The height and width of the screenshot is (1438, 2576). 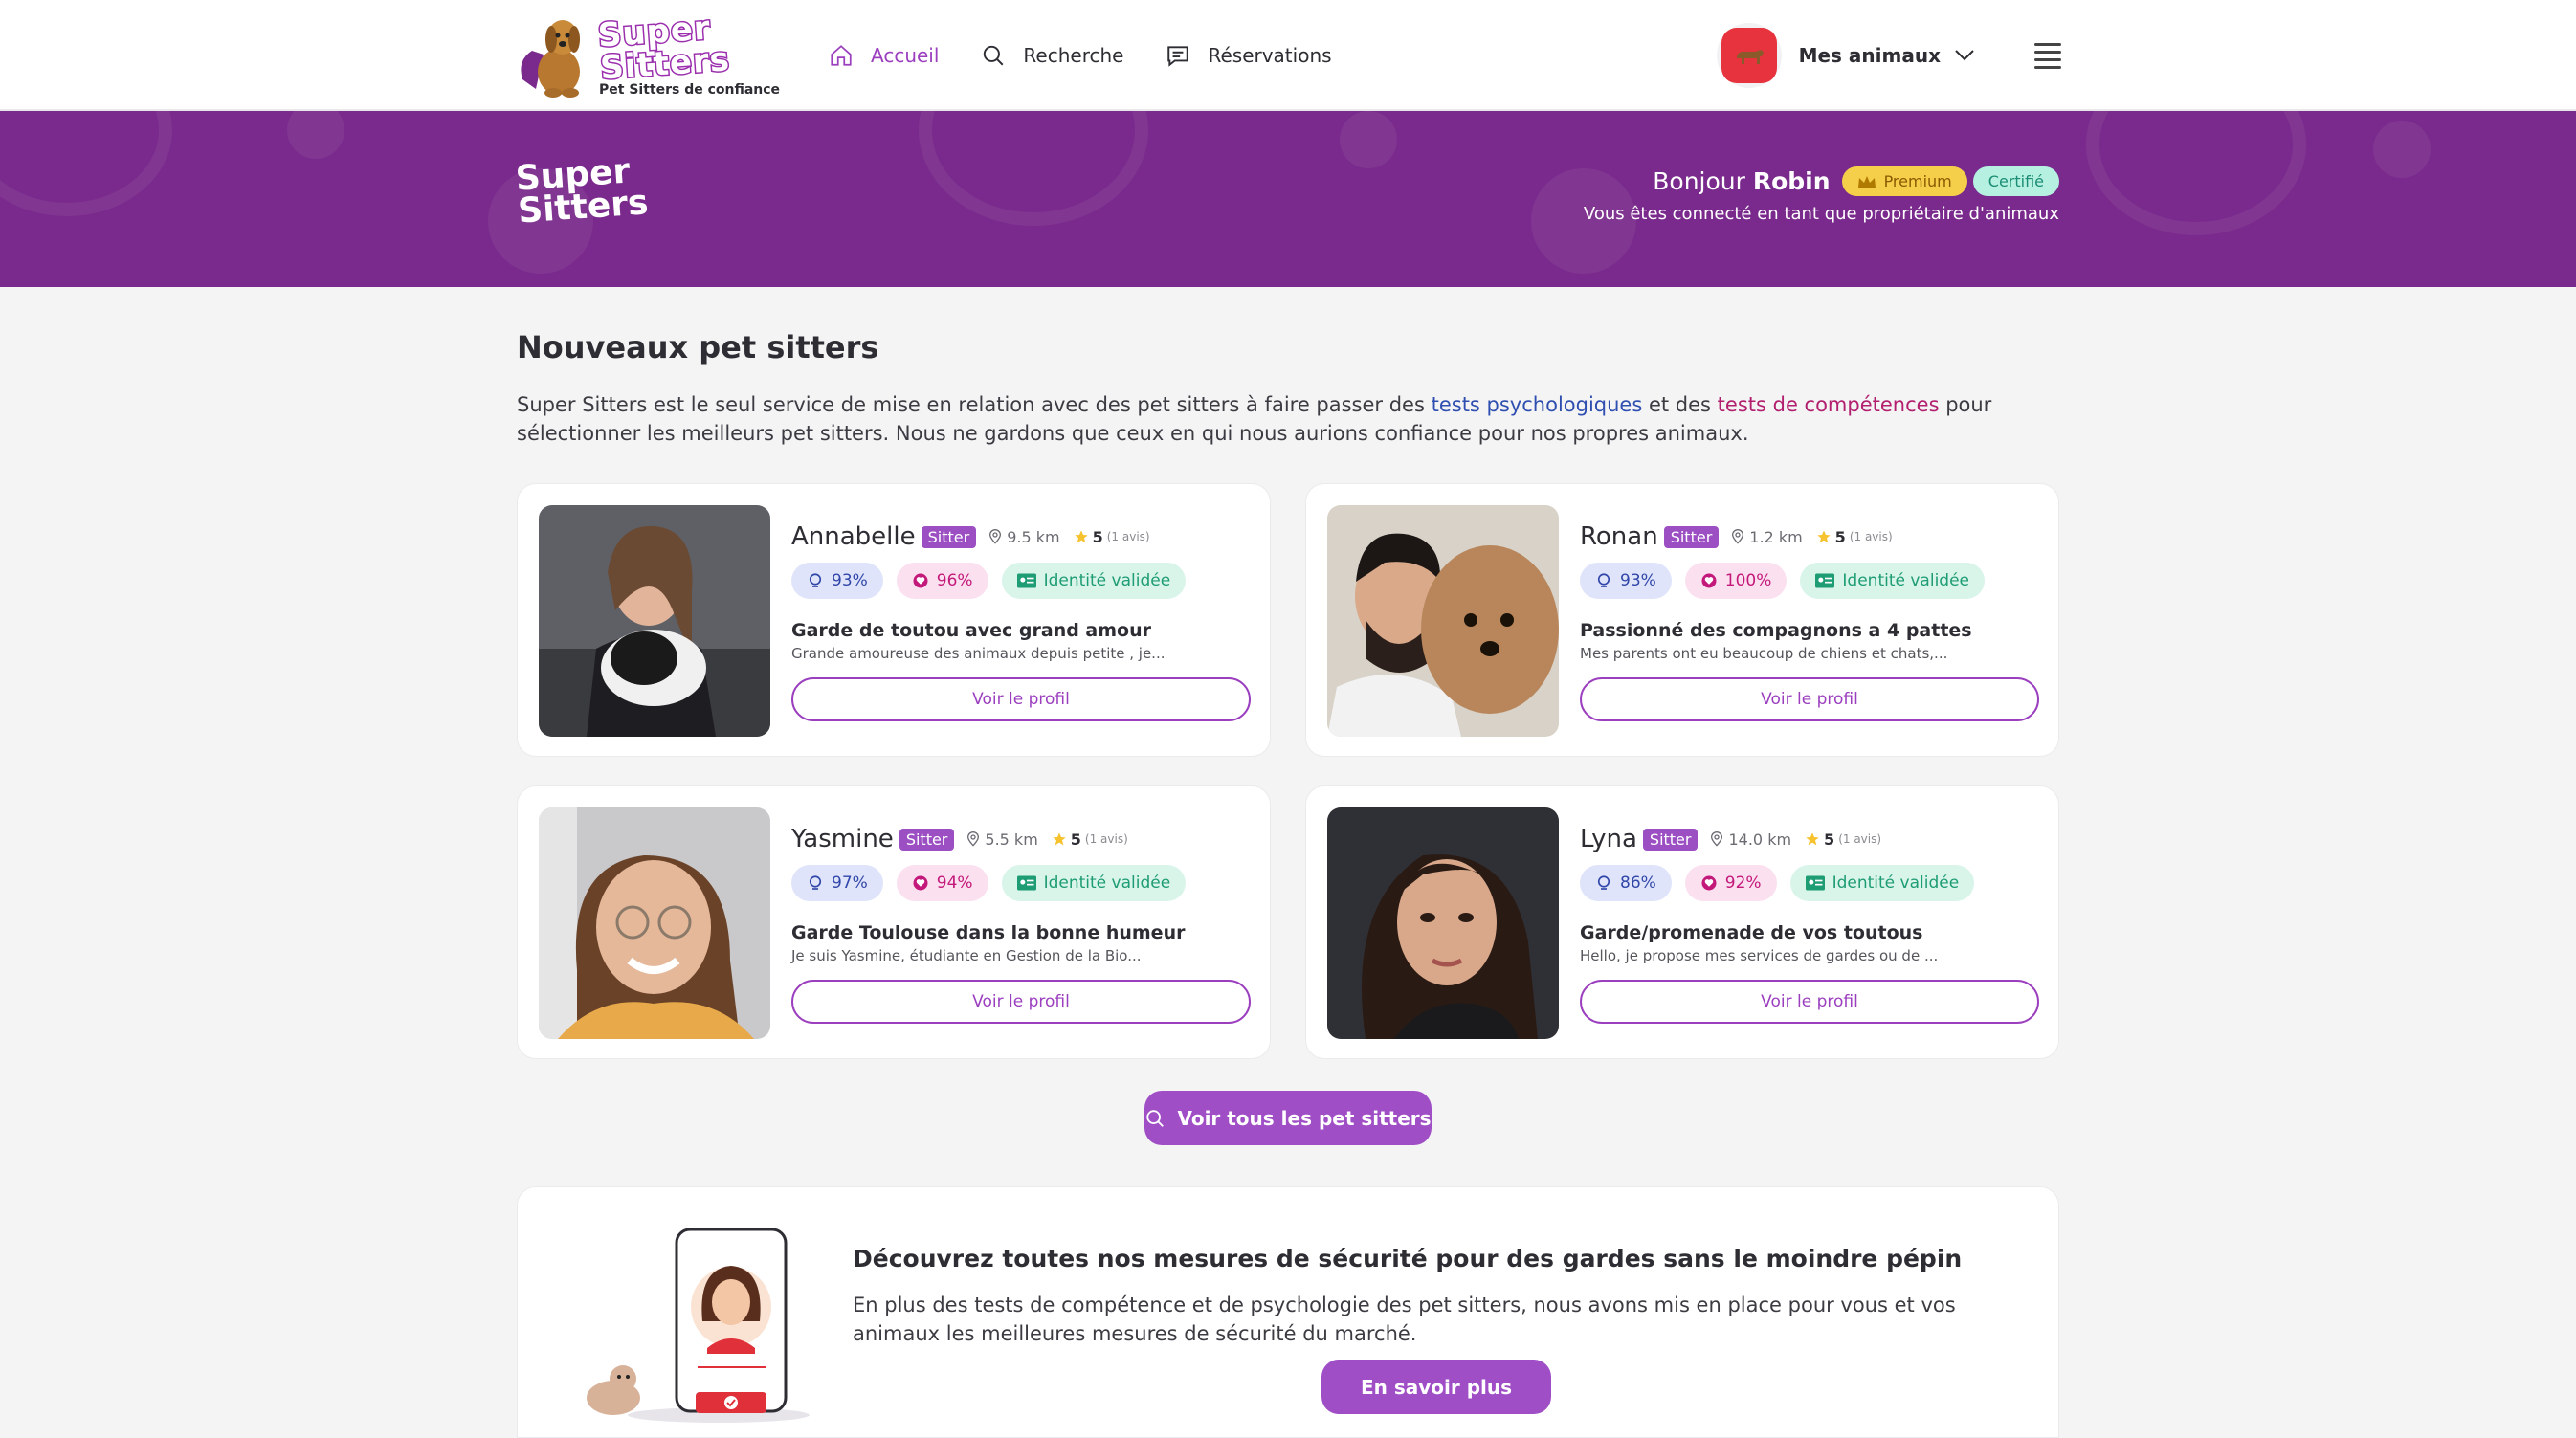 I want to click on nav-accueil: Accueil, so click(x=884, y=55).